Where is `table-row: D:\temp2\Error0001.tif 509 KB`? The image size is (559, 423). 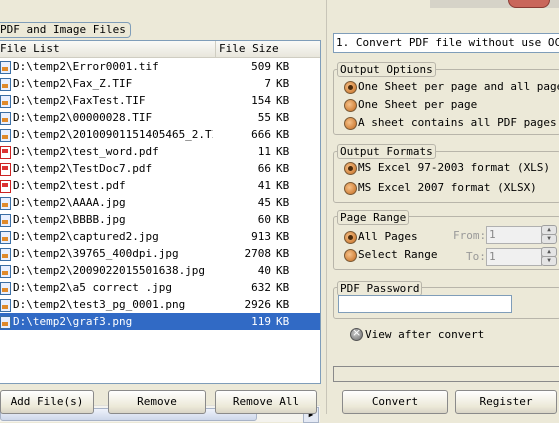
table-row: D:\temp2\Error0001.tif 509 KB is located at coordinates (160, 66).